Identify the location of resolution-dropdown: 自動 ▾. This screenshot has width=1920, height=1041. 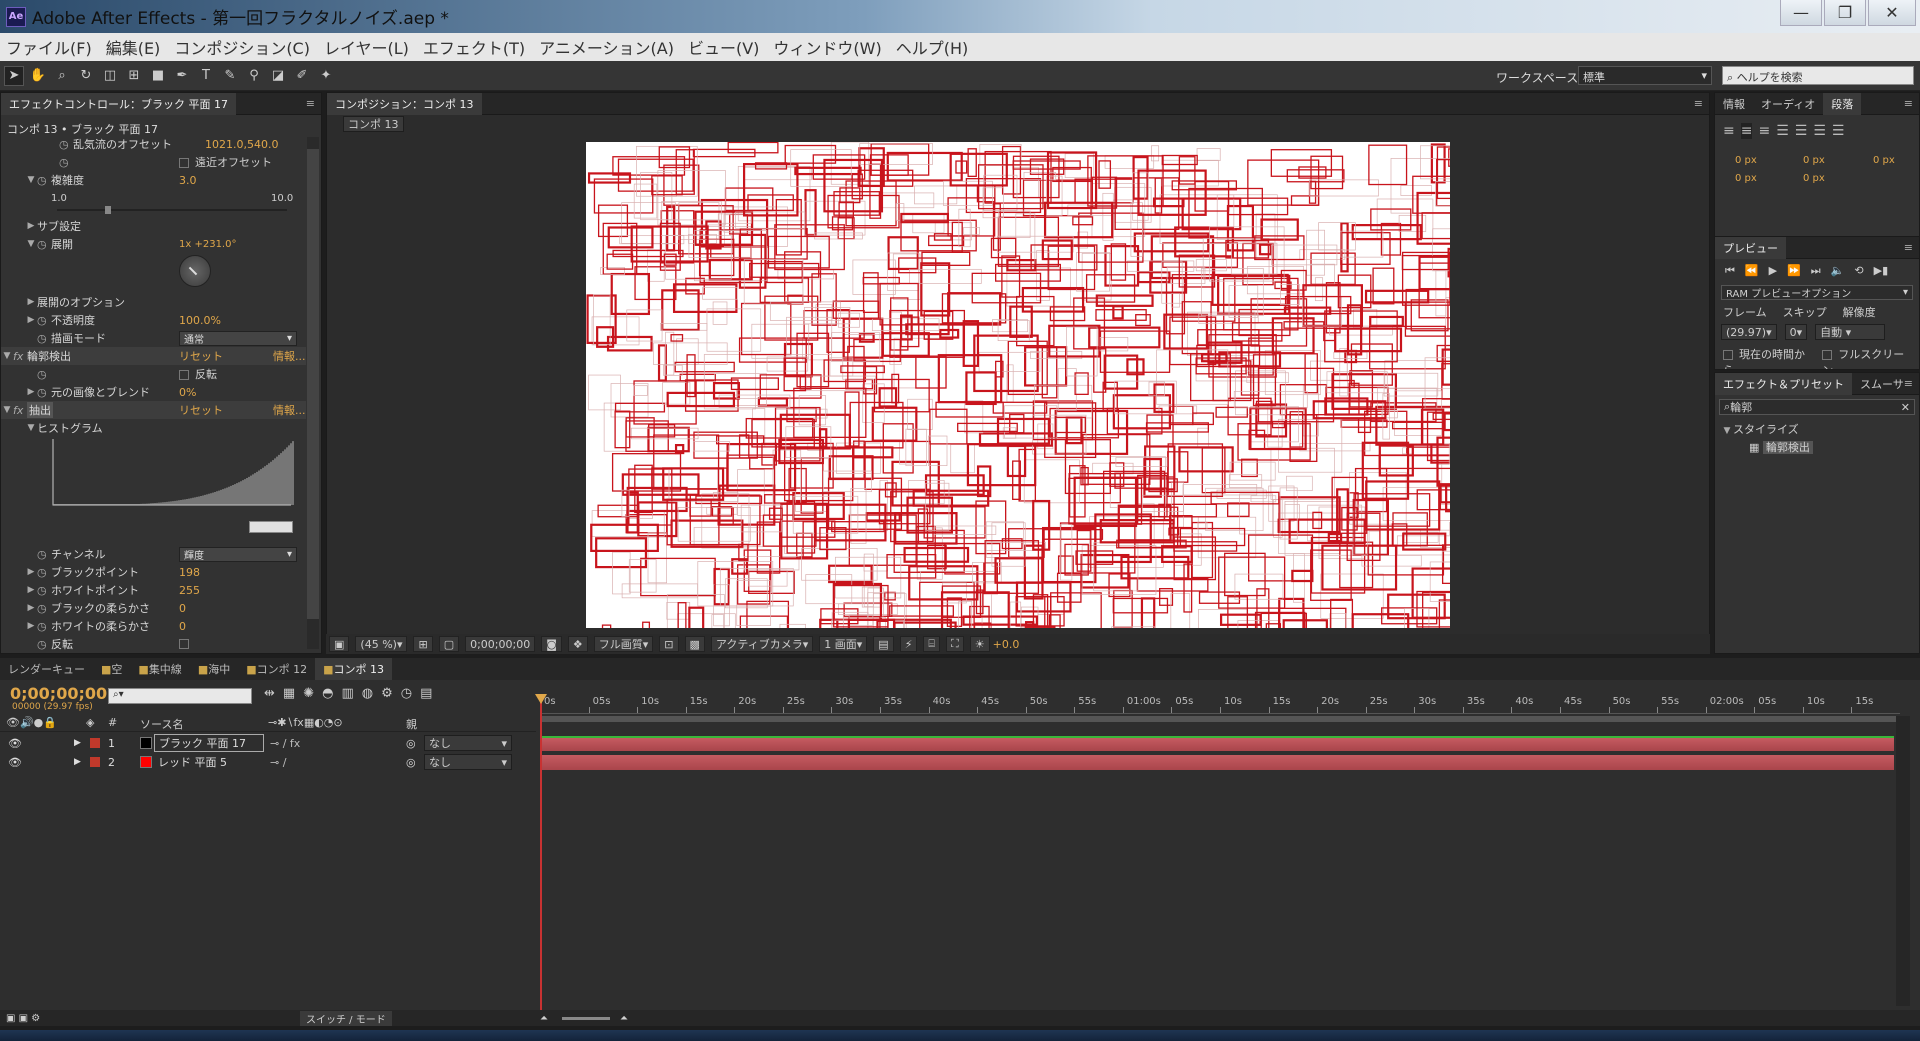
(1850, 332).